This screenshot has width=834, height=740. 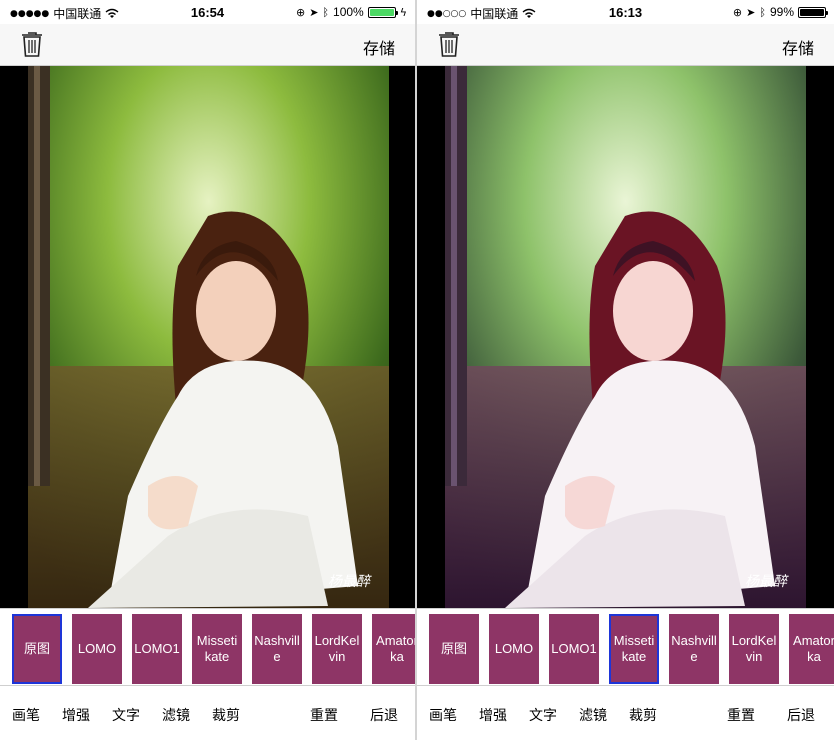 I want to click on status-bar: ●●●●● 中国联通 16:54 ⊕ ➤ ᛒ 100% ϟ, so click(x=207, y=12).